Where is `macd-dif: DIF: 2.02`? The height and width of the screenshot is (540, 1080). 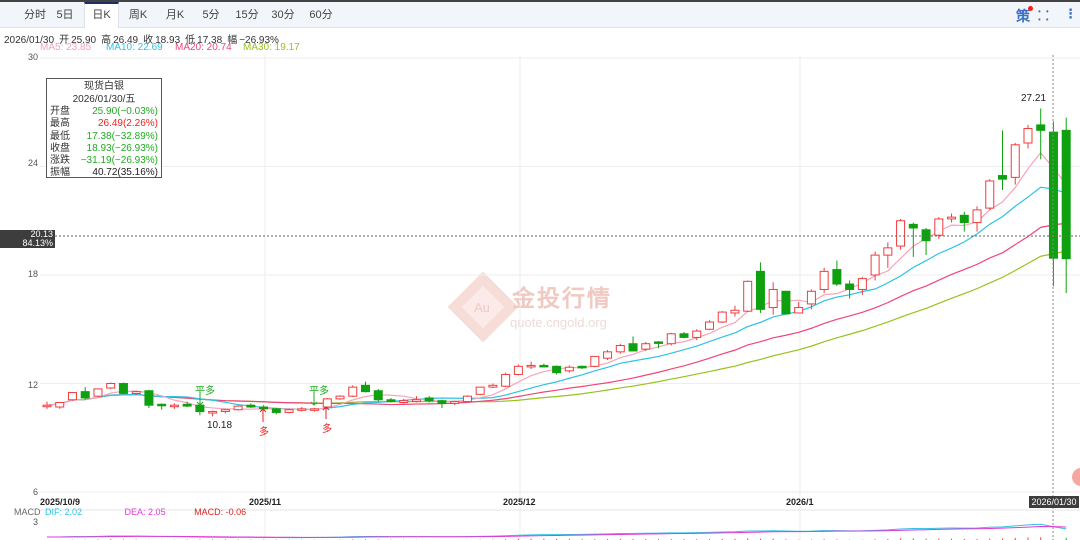 macd-dif: DIF: 2.02 is located at coordinates (64, 512).